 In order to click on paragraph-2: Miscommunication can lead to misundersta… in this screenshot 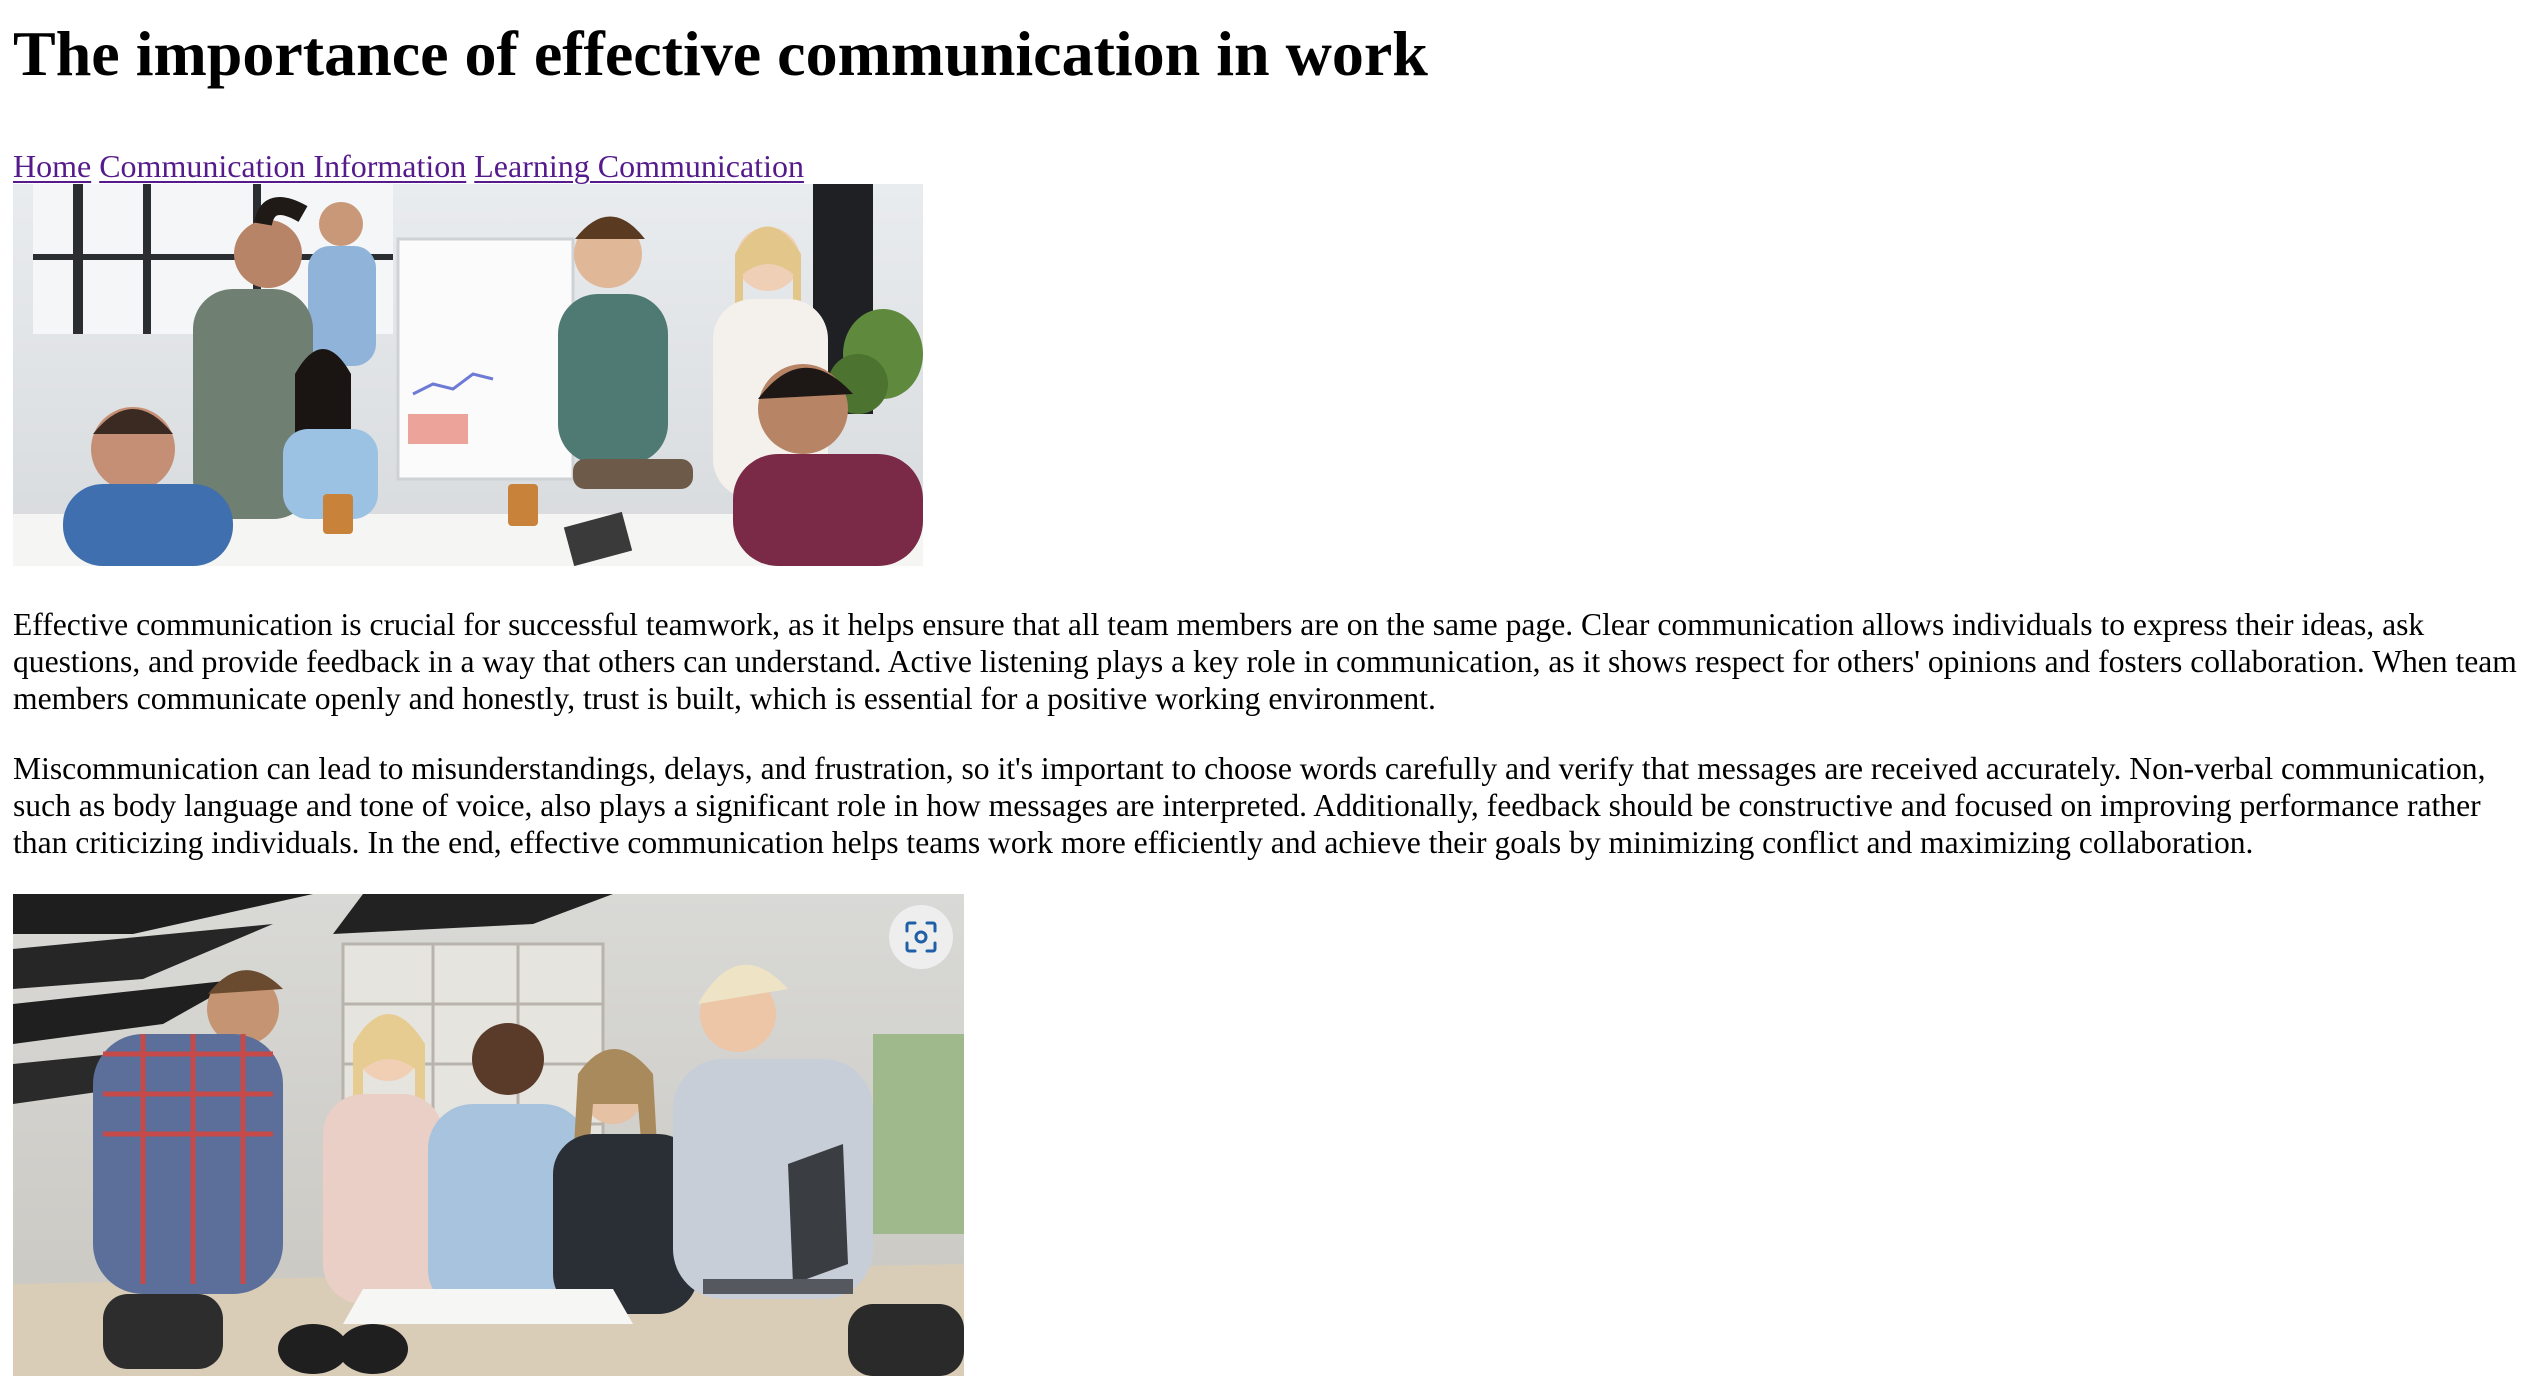, I will do `click(1249, 805)`.